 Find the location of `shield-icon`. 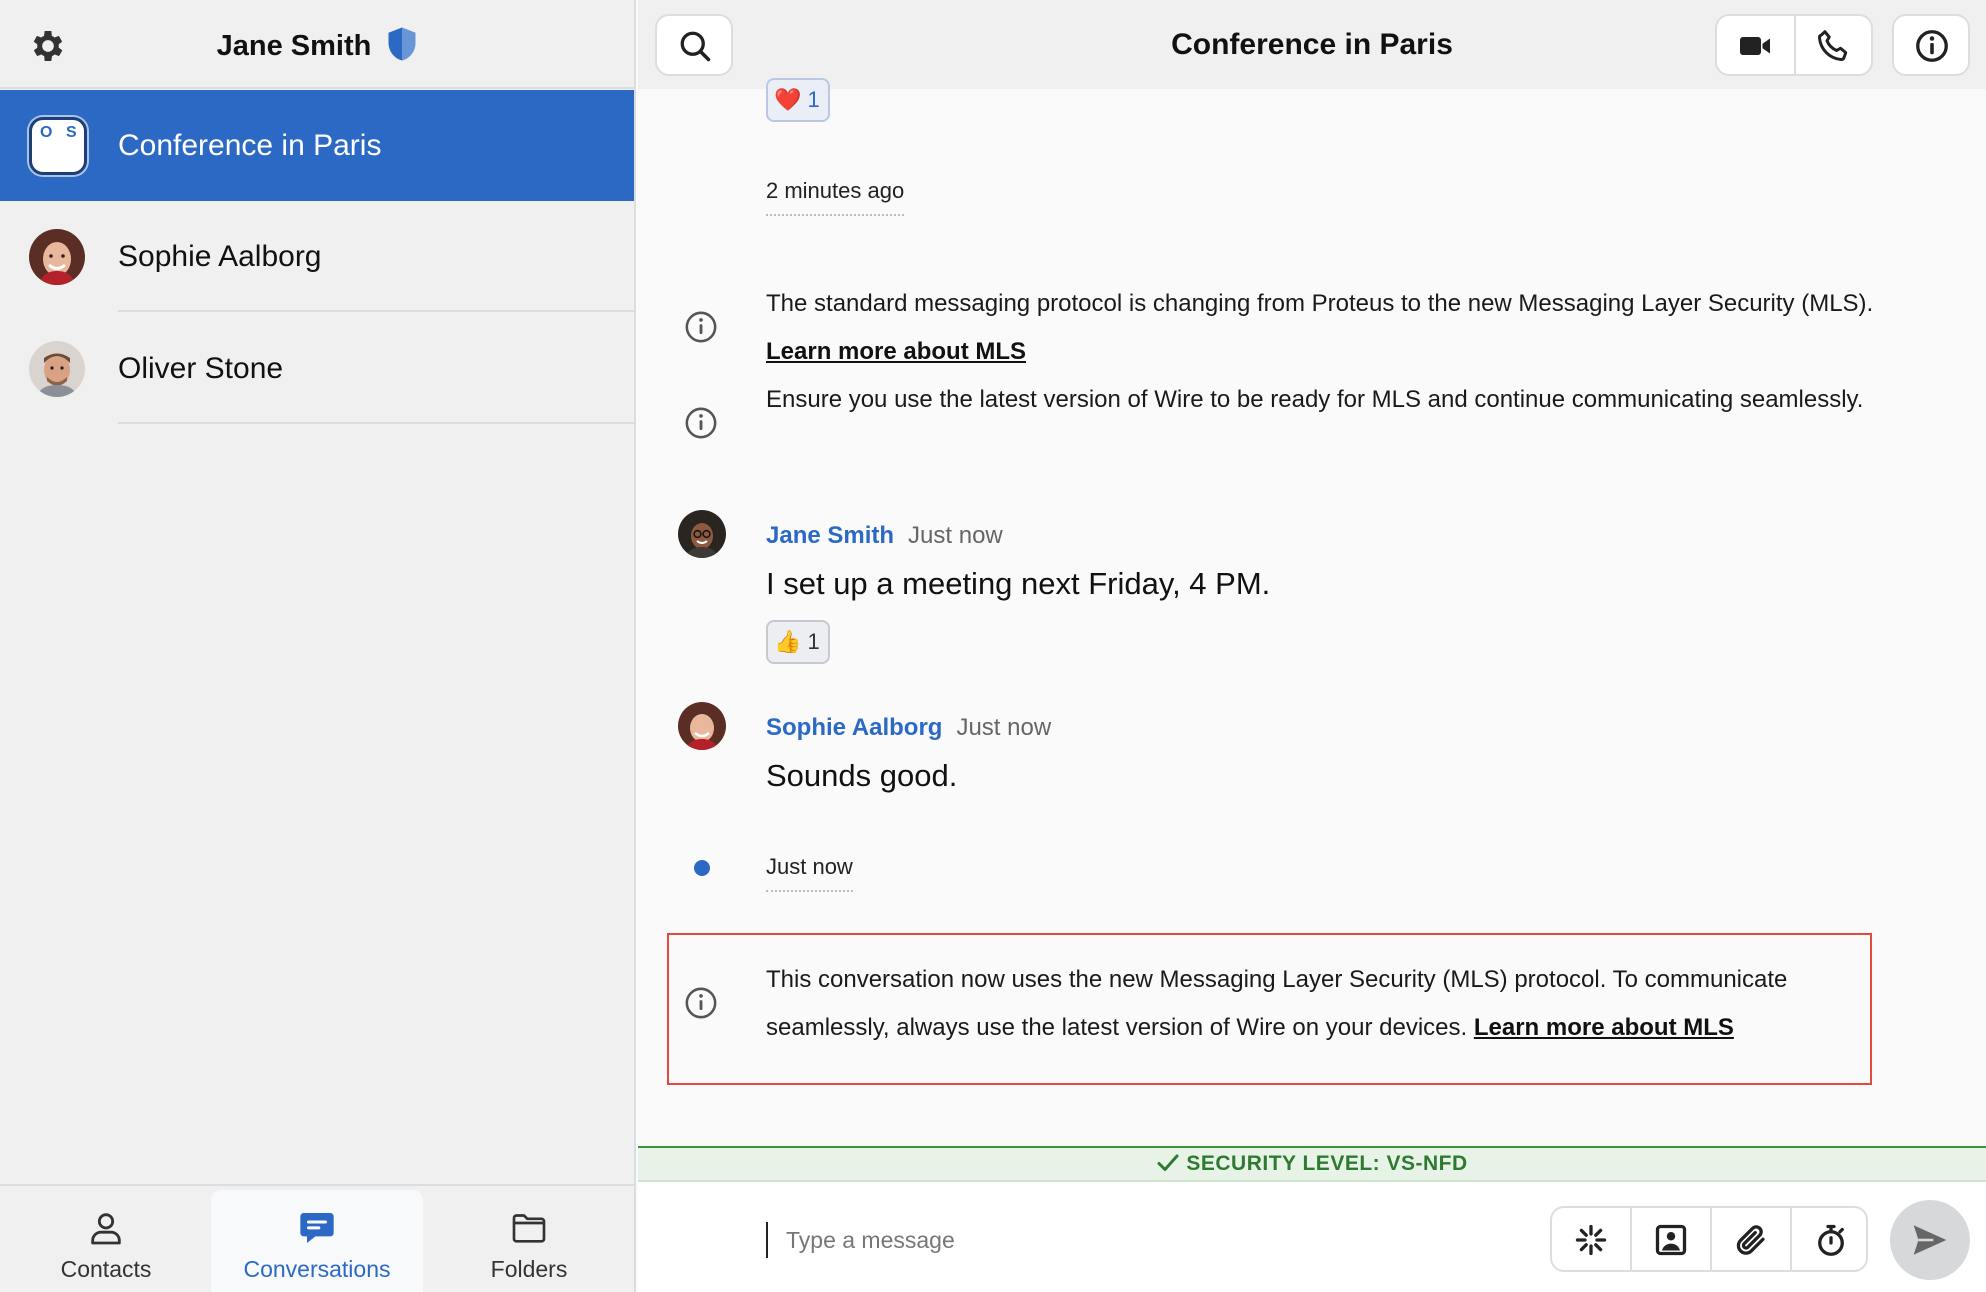

shield-icon is located at coordinates (402, 44).